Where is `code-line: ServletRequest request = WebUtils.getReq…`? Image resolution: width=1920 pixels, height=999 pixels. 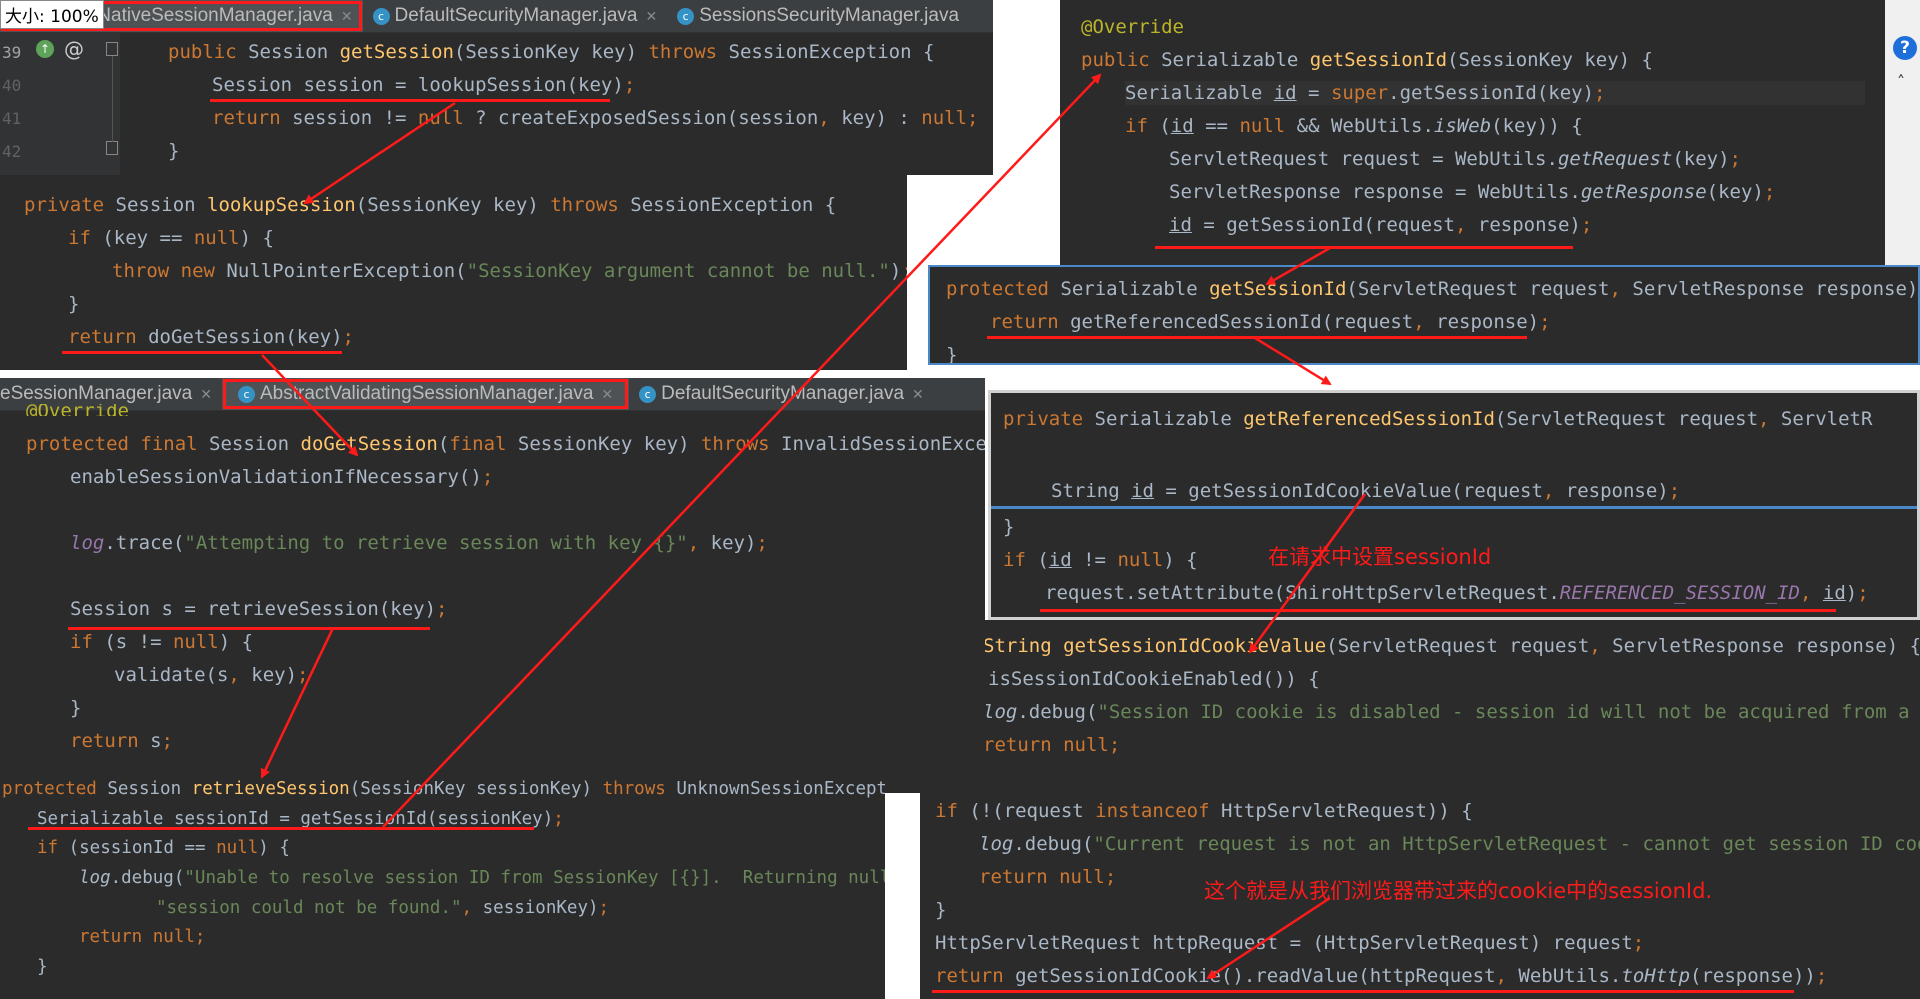 code-line: ServletRequest request = WebUtils.getReq… is located at coordinates (1455, 159).